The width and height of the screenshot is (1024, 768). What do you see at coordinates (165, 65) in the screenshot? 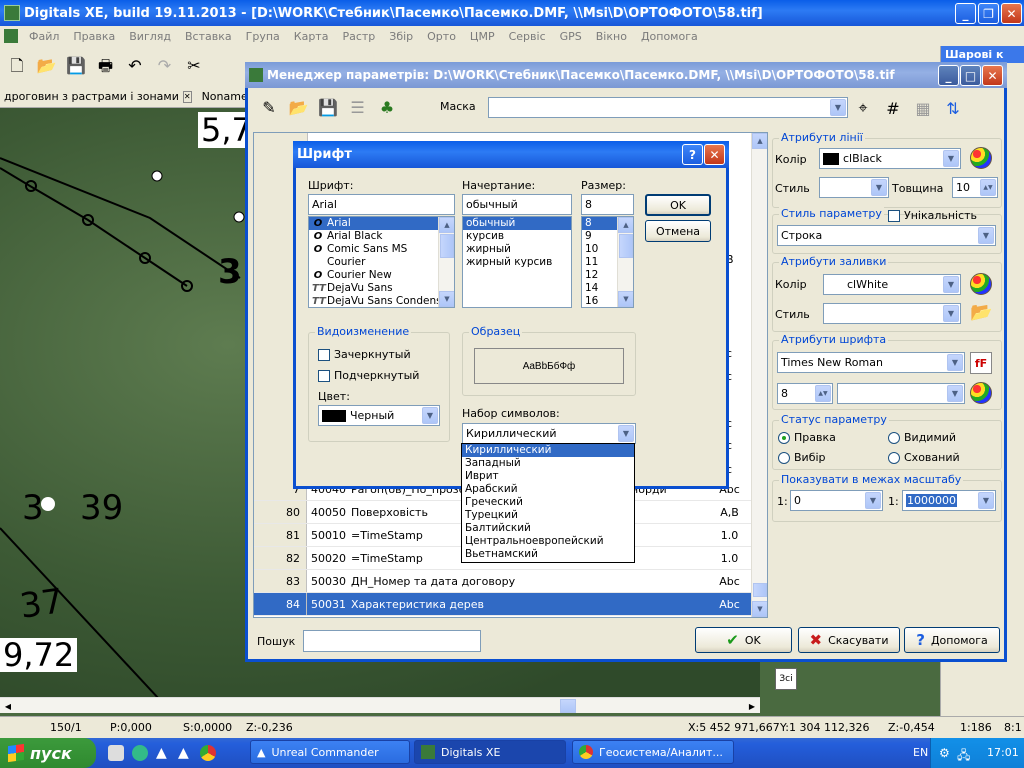
I see `redo-icon: ↷` at bounding box center [165, 65].